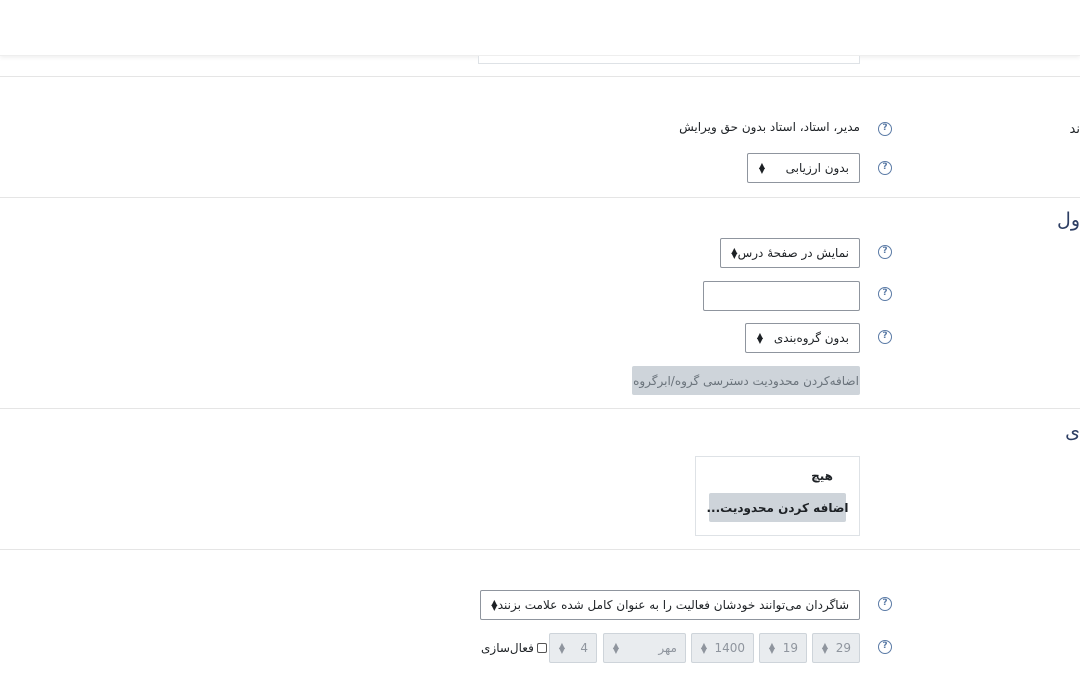 Image resolution: width=1080 pixels, height=675 pixels. I want to click on restriction-none-text: هیچ, so click(822, 476).